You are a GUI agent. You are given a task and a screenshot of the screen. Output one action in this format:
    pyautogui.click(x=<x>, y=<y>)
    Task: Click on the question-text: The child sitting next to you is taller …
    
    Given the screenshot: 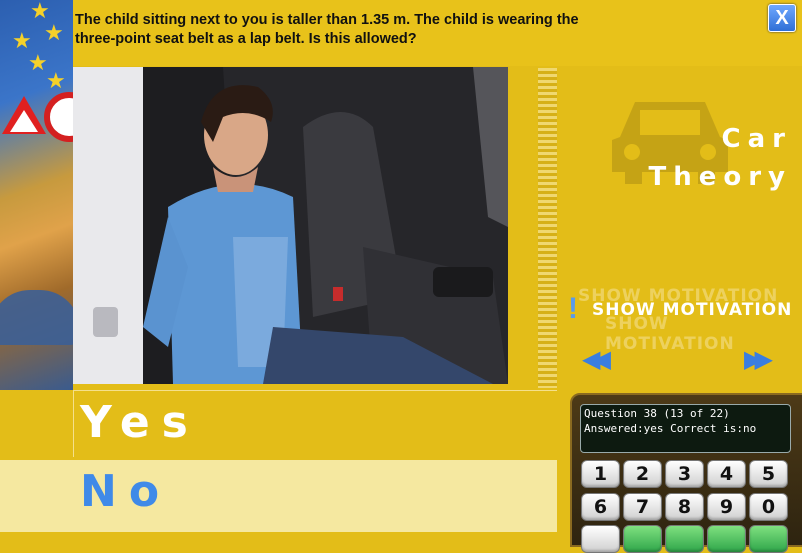 What is the action you would take?
    pyautogui.click(x=327, y=29)
    